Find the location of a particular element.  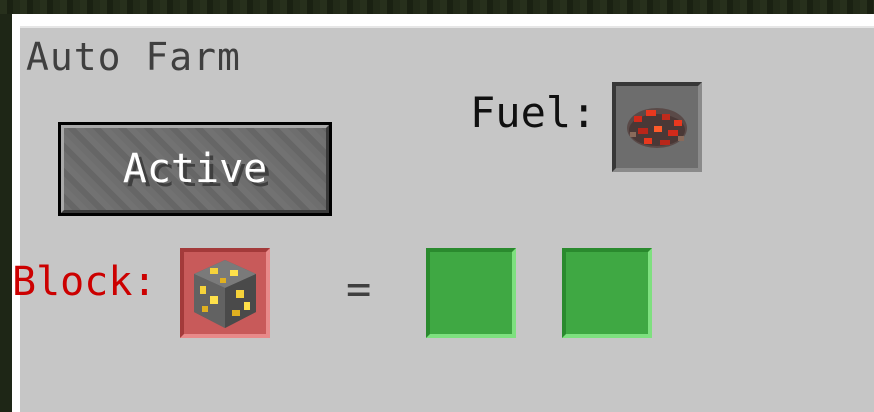

fuel-label: Fuel: is located at coordinates (533, 112).